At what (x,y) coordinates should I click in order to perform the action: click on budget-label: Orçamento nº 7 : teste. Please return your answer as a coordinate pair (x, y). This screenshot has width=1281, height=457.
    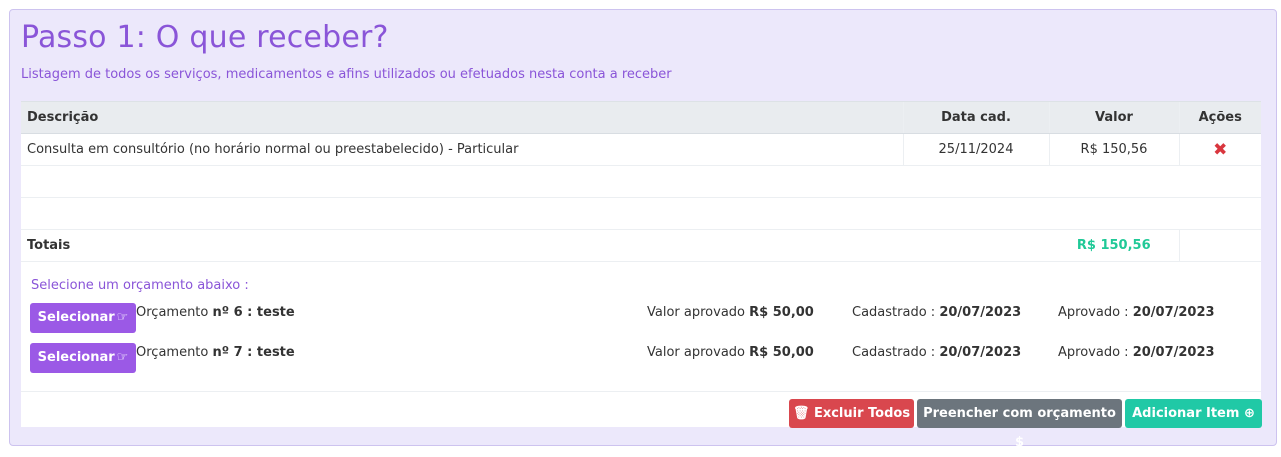
    Looking at the image, I should click on (215, 352).